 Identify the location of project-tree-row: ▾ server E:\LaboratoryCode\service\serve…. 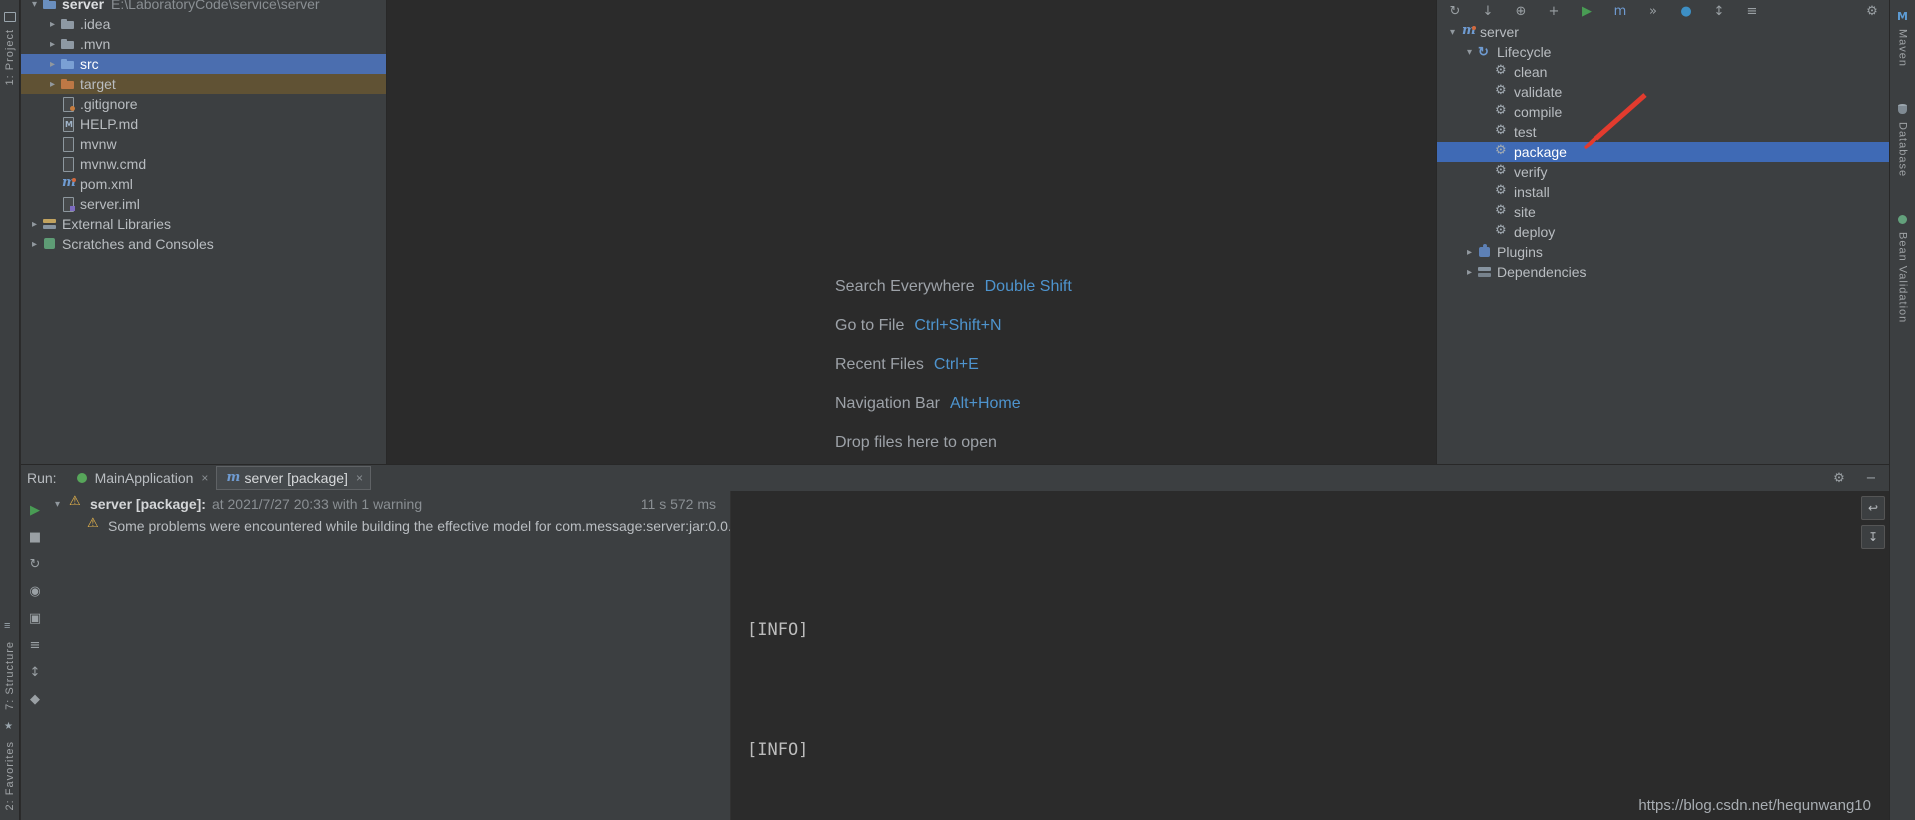
(203, 7).